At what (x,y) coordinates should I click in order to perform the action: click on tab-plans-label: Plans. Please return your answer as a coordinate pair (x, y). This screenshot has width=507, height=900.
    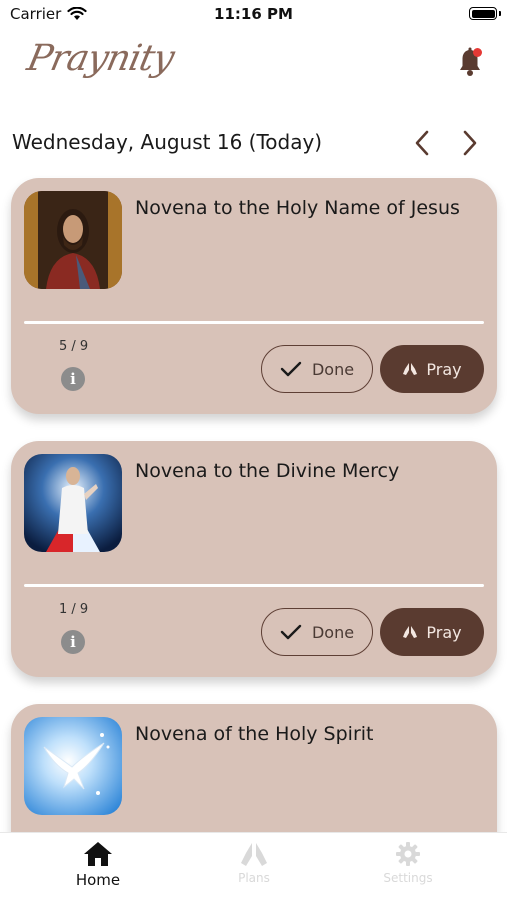
    Looking at the image, I should click on (254, 878).